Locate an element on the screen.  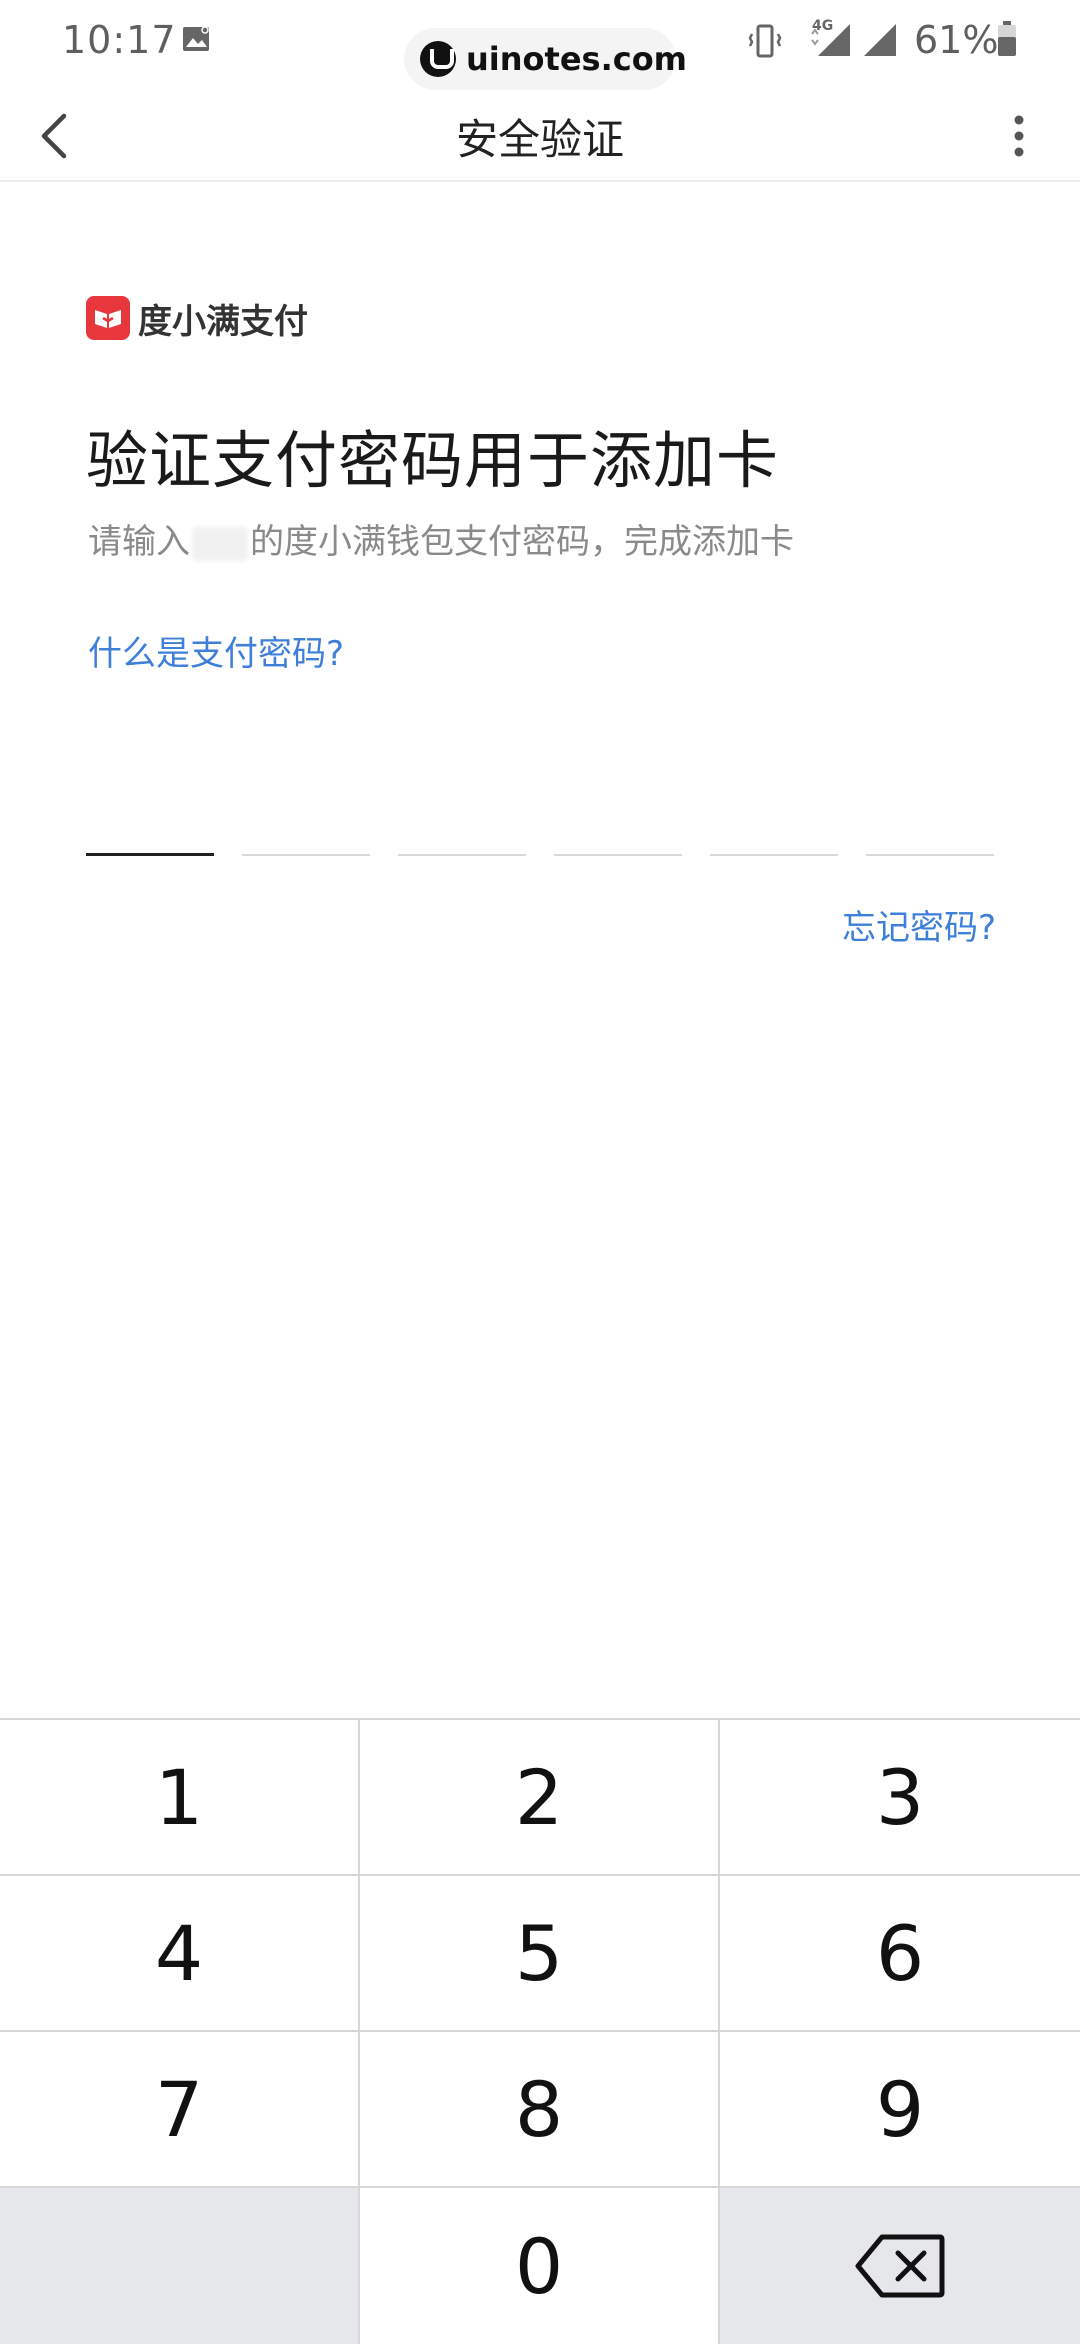
what-is-payment-password-link: 什么是支付密码? is located at coordinates (216, 650).